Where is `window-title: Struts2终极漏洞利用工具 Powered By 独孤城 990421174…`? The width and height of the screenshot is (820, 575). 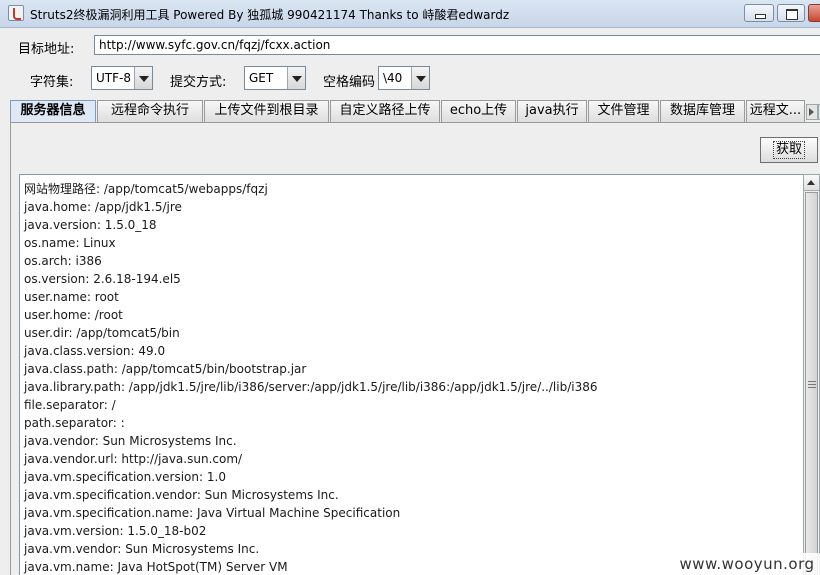
window-title: Struts2终极漏洞利用工具 Powered By 独孤城 990421174… is located at coordinates (270, 15).